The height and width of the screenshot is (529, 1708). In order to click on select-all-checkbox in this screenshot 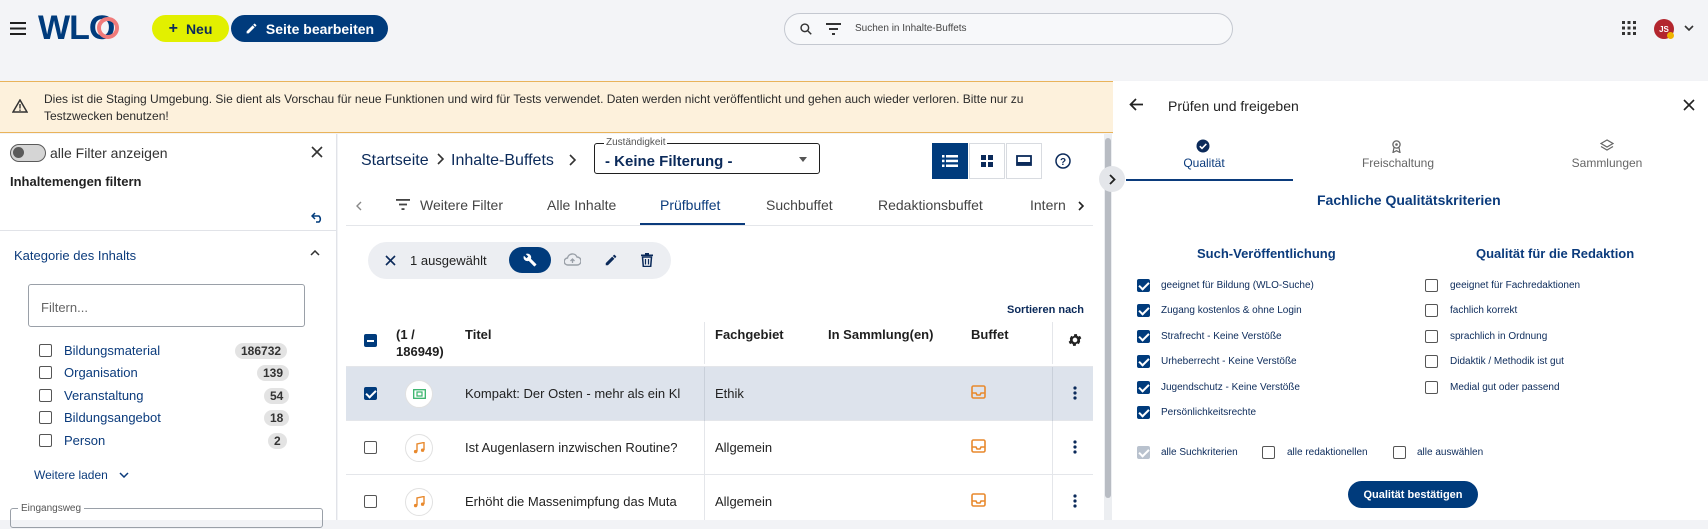, I will do `click(370, 340)`.